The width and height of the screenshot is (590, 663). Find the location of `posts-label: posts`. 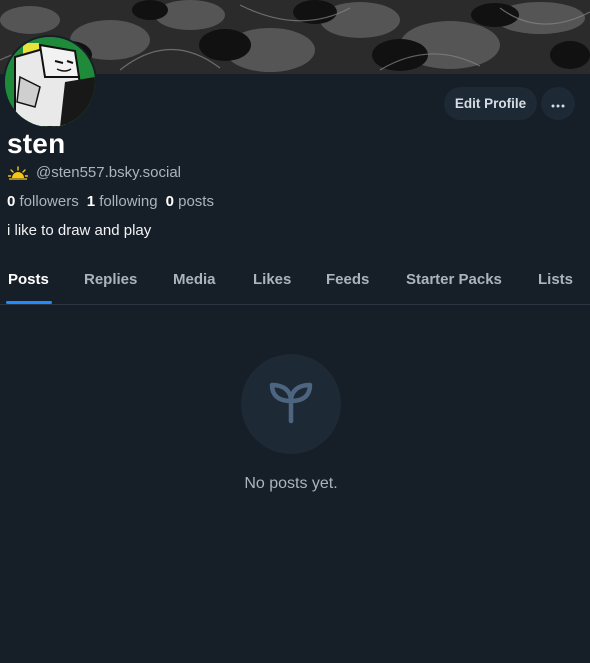

posts-label: posts is located at coordinates (196, 201).